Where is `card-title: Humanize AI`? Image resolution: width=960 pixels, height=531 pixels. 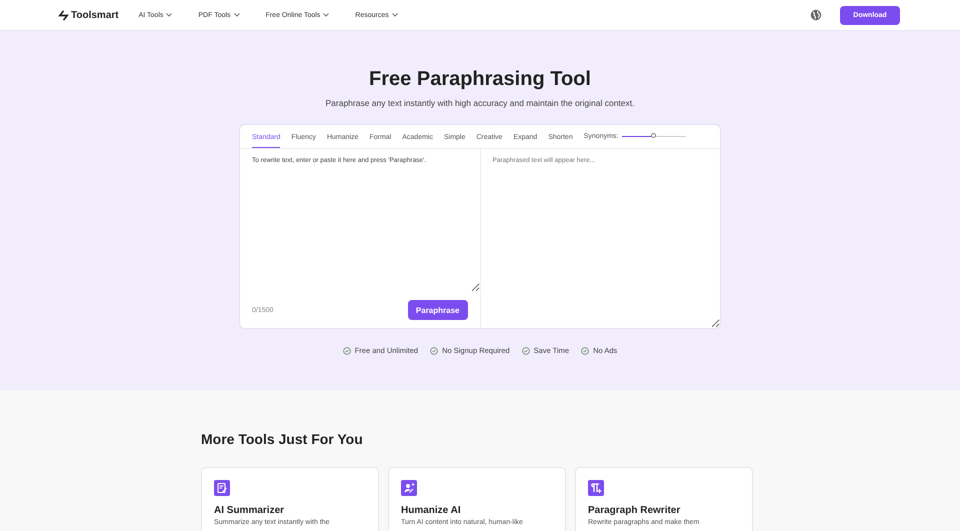
card-title: Humanize AI is located at coordinates (431, 510).